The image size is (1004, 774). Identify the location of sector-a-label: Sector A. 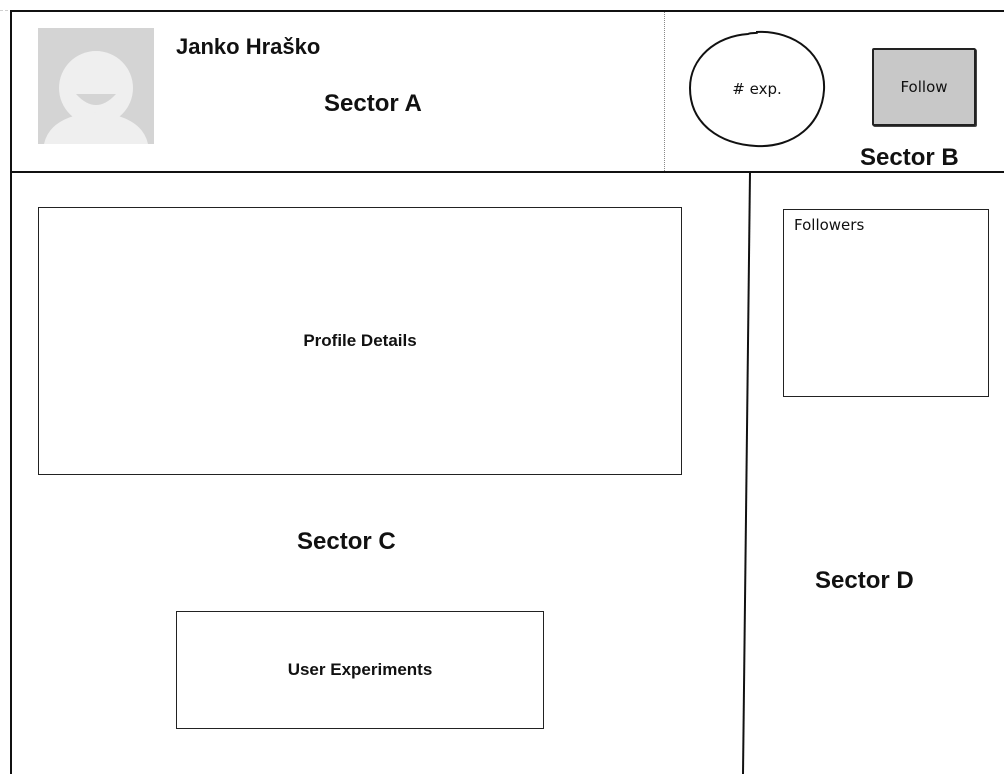
(373, 103).